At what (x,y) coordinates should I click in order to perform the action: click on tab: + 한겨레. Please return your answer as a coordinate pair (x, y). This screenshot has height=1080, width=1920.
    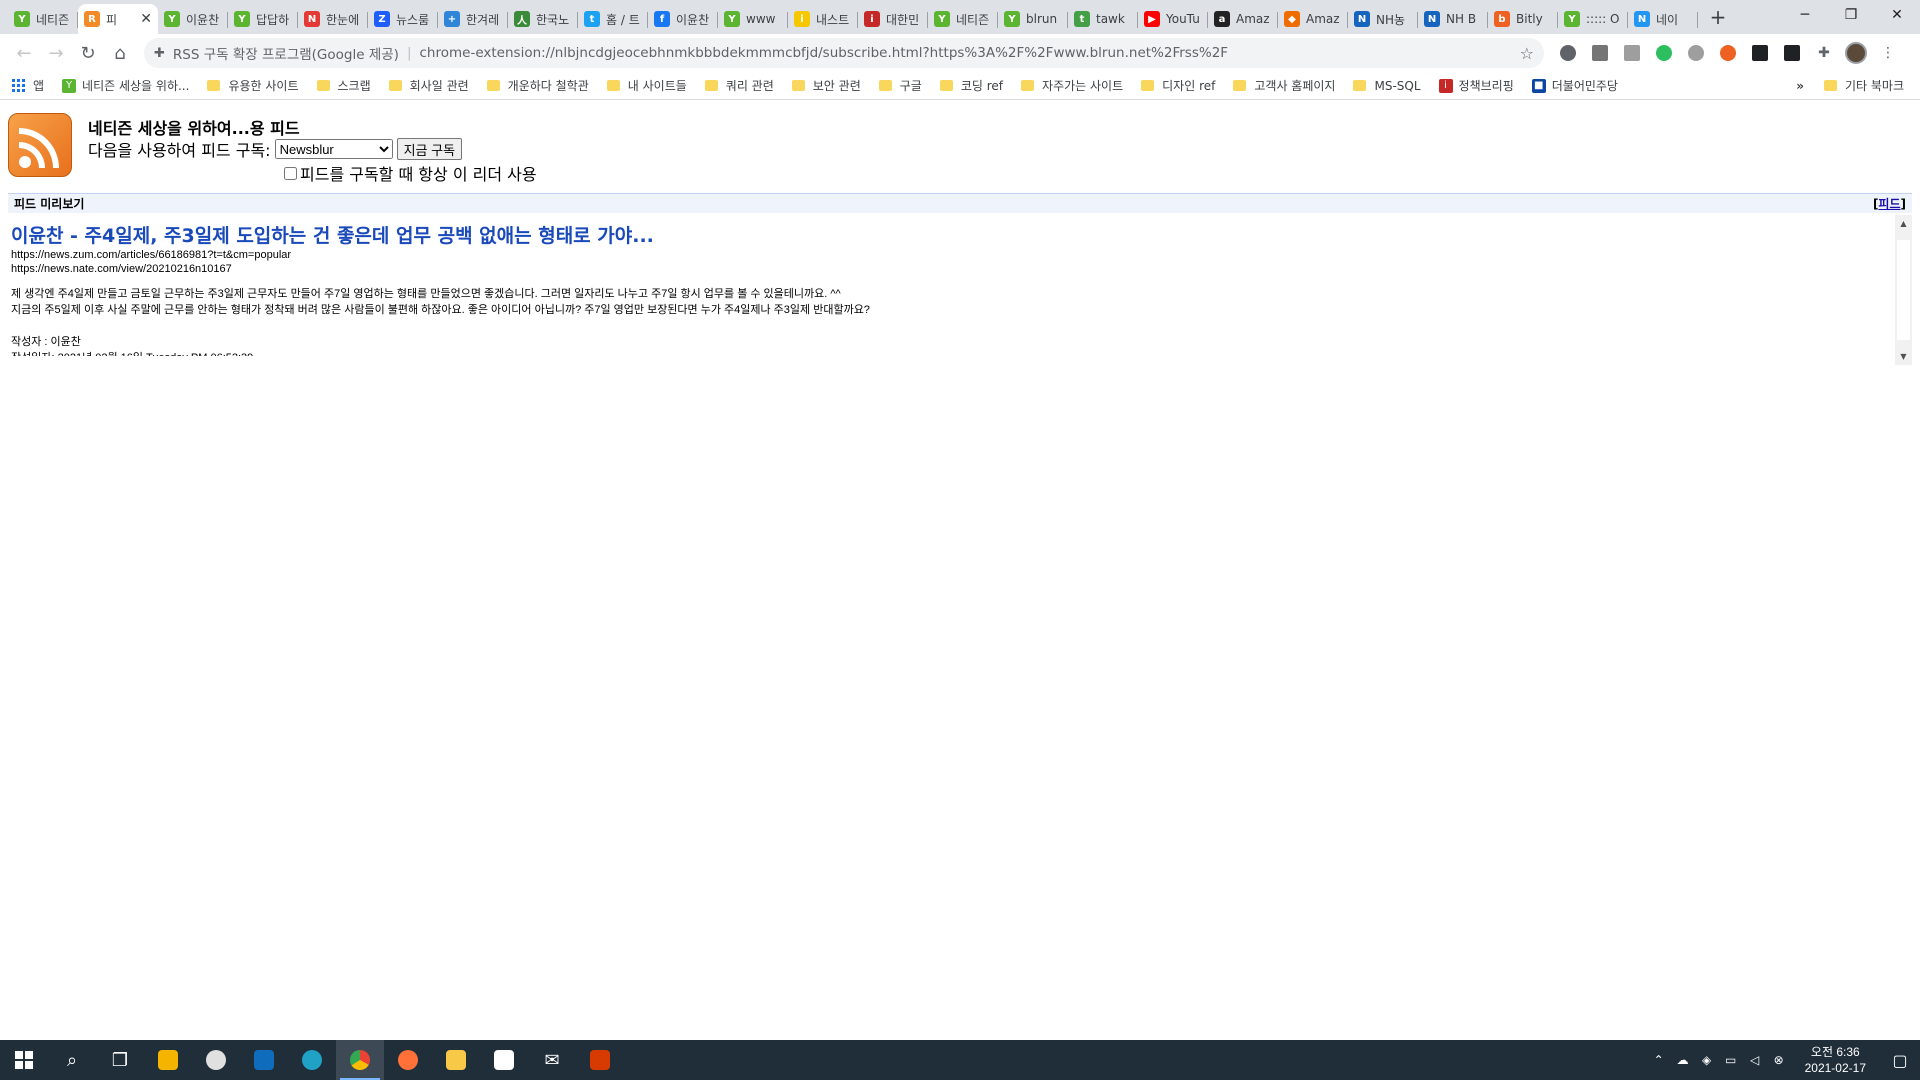
    Looking at the image, I should click on (473, 19).